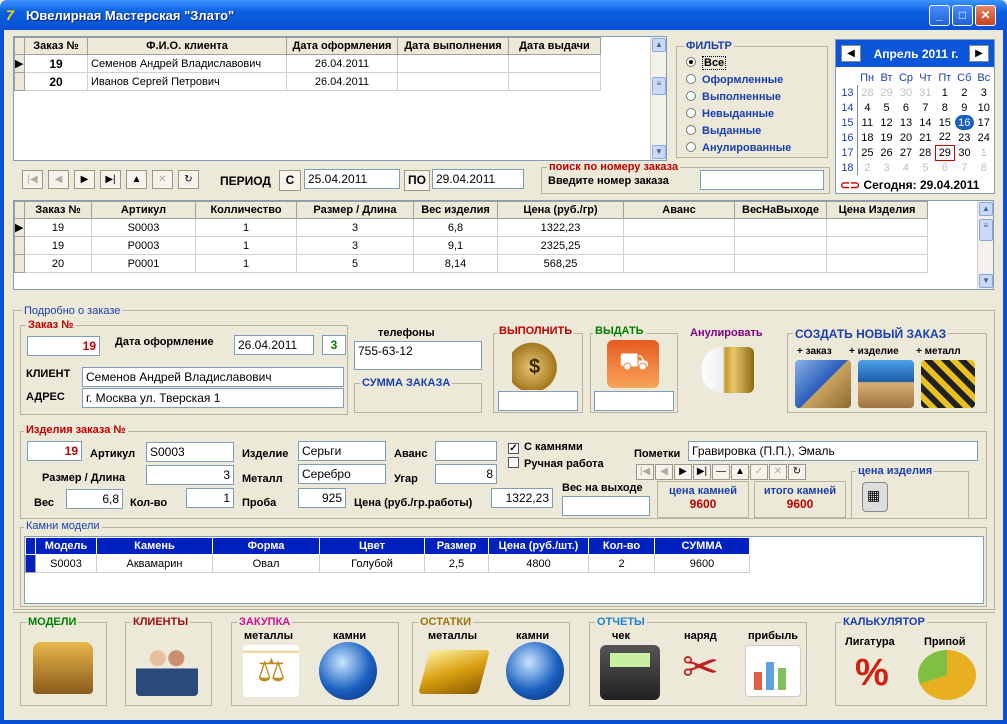 This screenshot has height=724, width=1007. What do you see at coordinates (63, 668) in the screenshot?
I see `treasure-chest-icon` at bounding box center [63, 668].